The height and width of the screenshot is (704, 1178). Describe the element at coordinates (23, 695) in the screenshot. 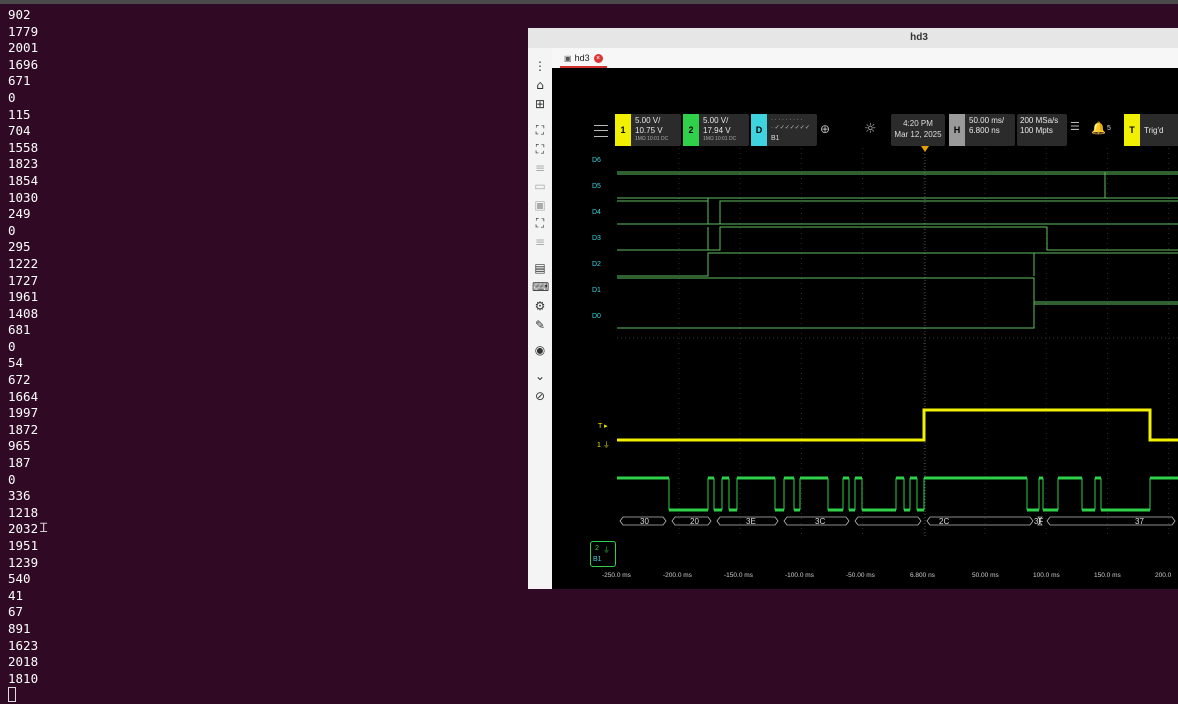

I see `terminal-prompt` at that location.